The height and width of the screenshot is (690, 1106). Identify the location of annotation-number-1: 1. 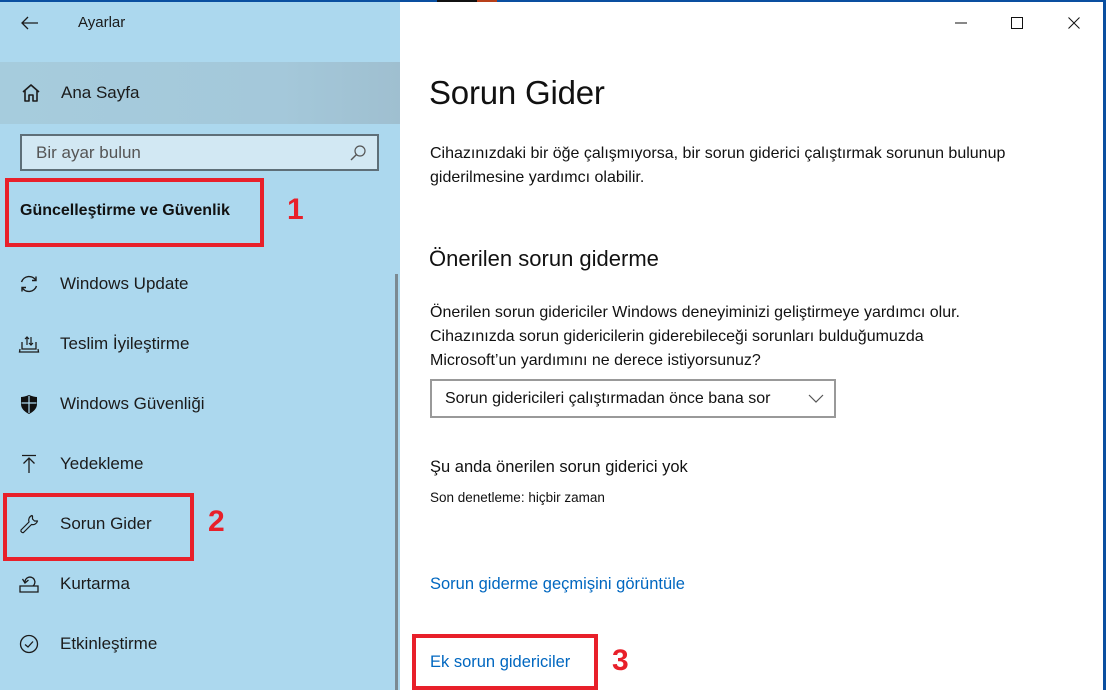
(295, 209).